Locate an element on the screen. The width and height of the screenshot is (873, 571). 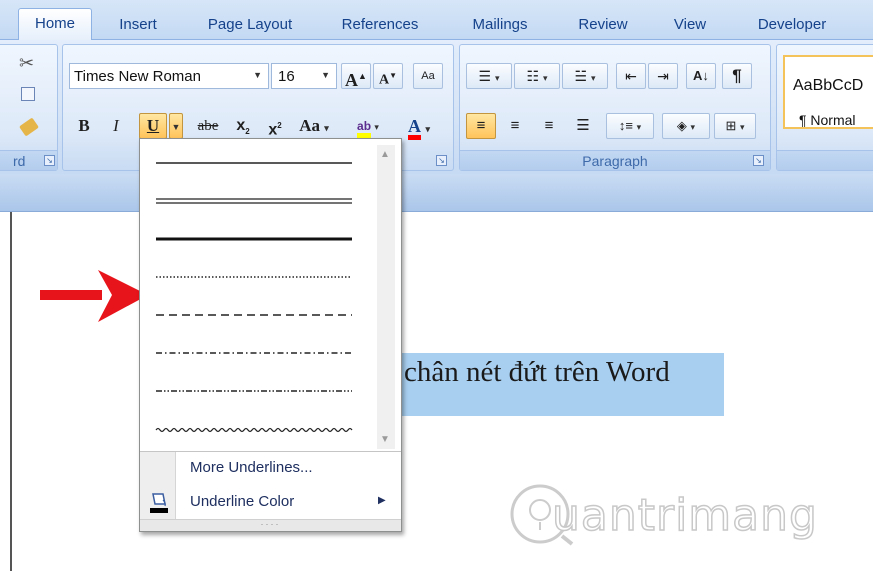
change-case-button: Aa ▾ is located at coordinates (314, 126).